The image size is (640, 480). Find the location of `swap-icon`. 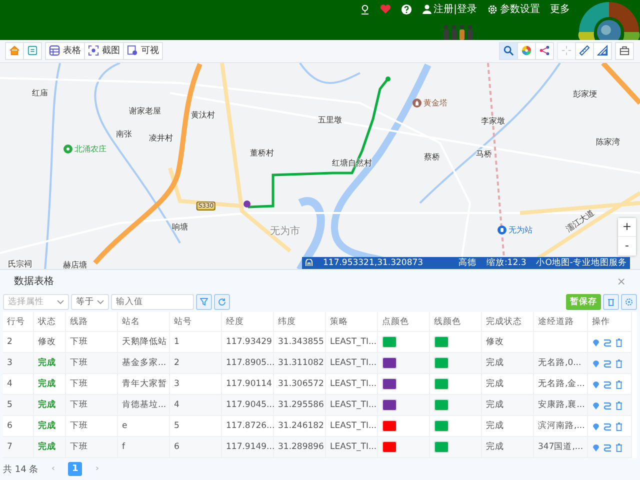

swap-icon is located at coordinates (32, 50).